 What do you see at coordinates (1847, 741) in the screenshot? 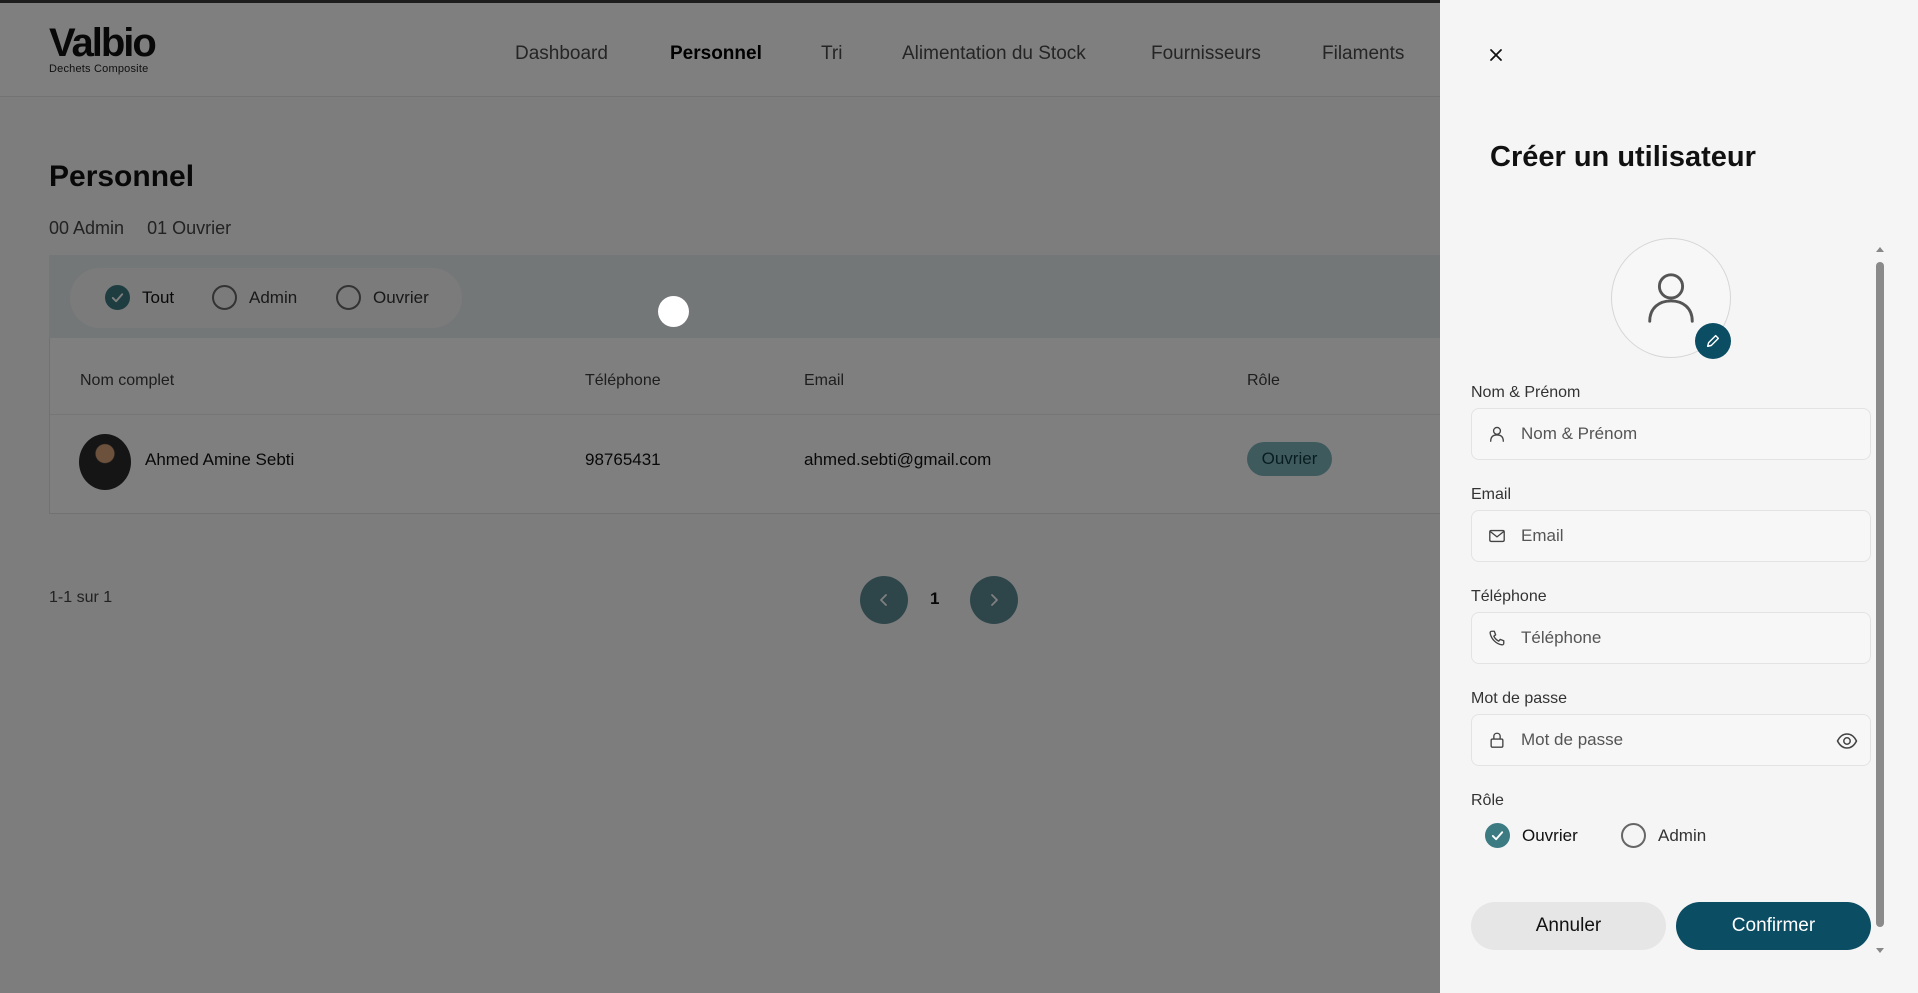
I see `show-password-icon` at bounding box center [1847, 741].